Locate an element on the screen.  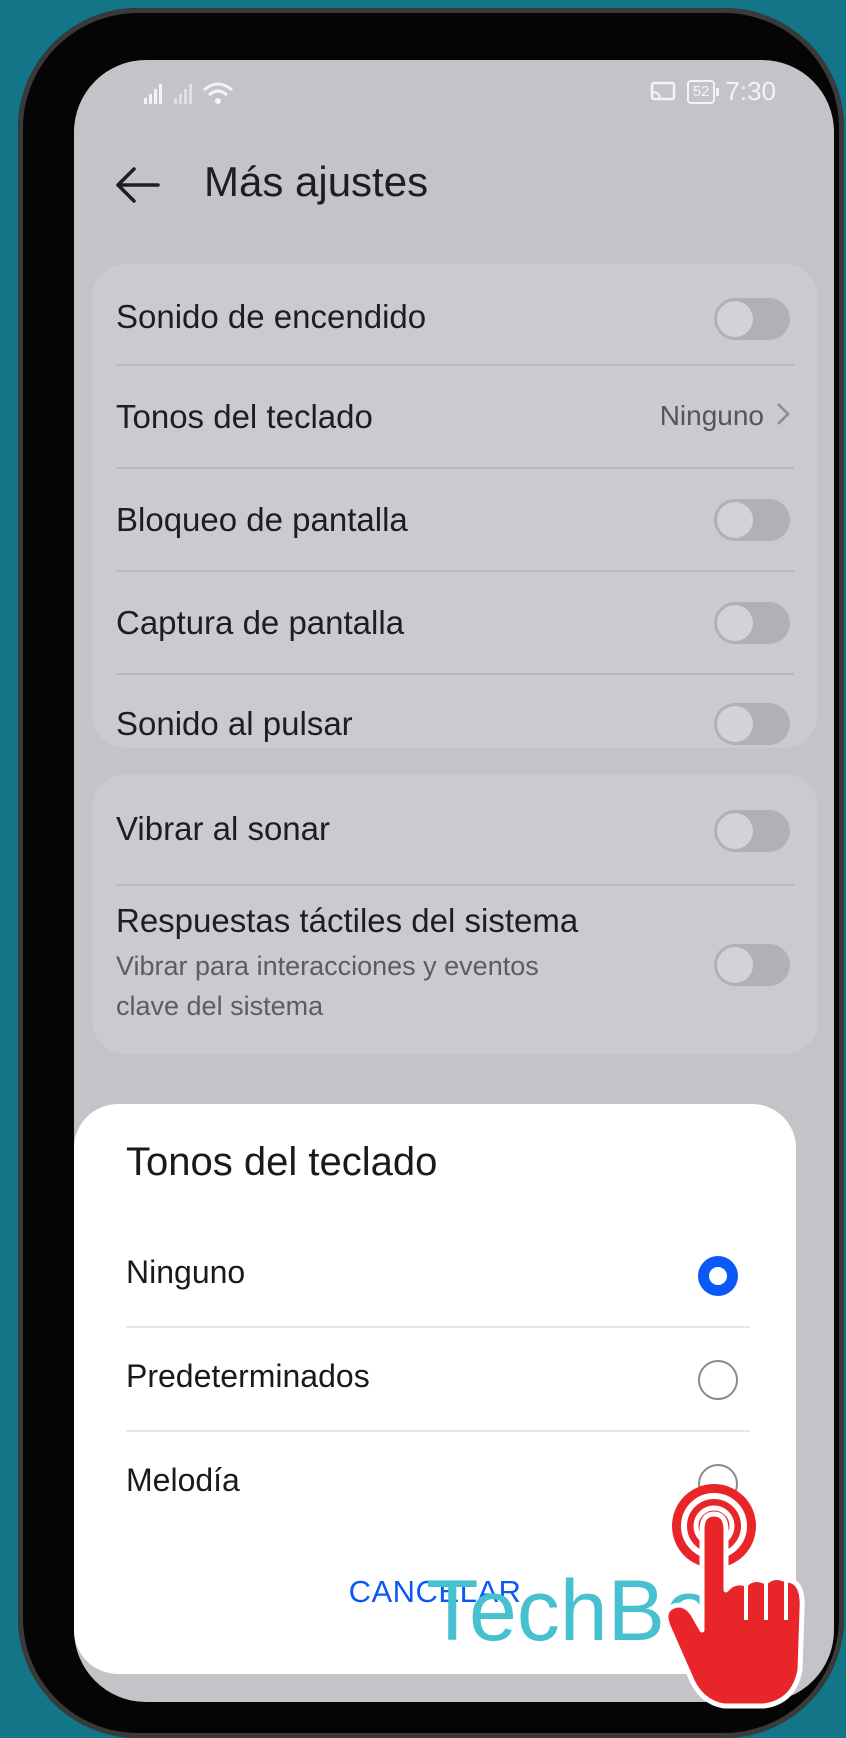
option-label: Predeterminados is located at coordinates (248, 1376).